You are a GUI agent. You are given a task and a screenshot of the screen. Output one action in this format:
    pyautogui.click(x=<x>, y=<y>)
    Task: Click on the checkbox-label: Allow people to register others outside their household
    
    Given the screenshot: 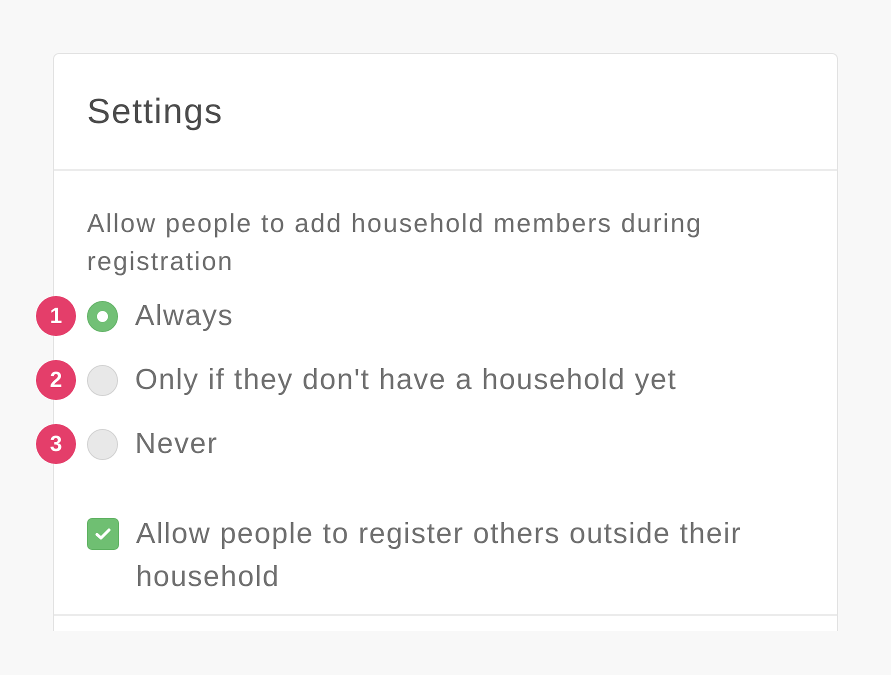 What is the action you would take?
    pyautogui.click(x=439, y=556)
    